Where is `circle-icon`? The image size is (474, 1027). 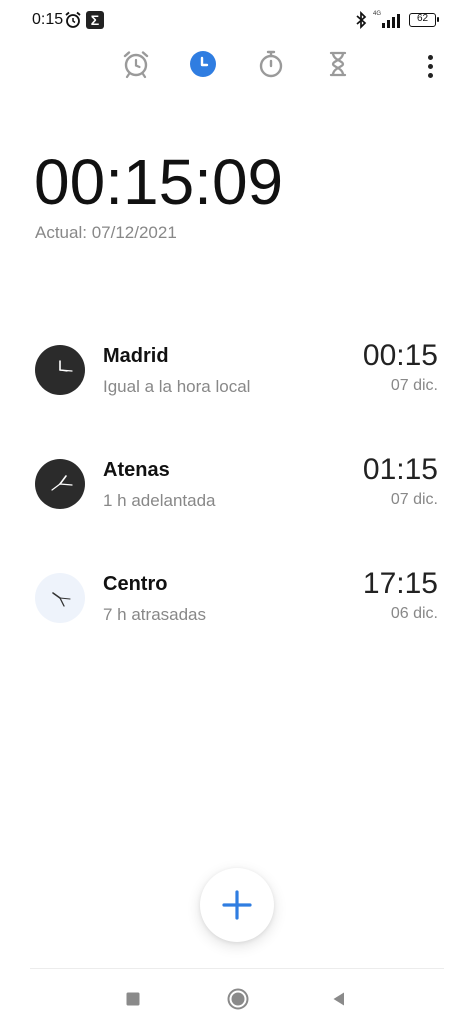 circle-icon is located at coordinates (238, 999).